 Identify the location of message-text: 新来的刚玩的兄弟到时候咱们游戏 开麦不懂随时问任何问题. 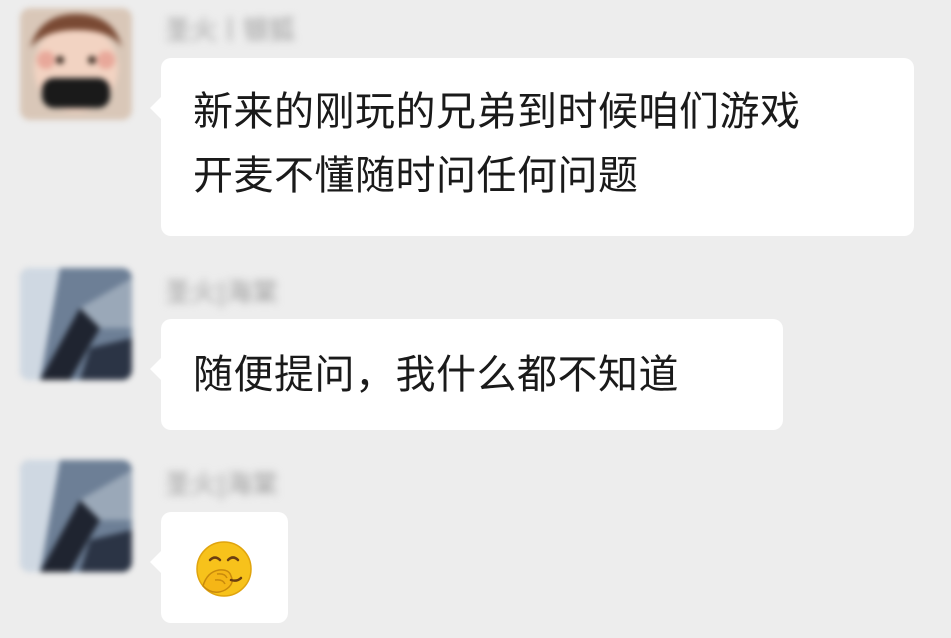
(497, 144).